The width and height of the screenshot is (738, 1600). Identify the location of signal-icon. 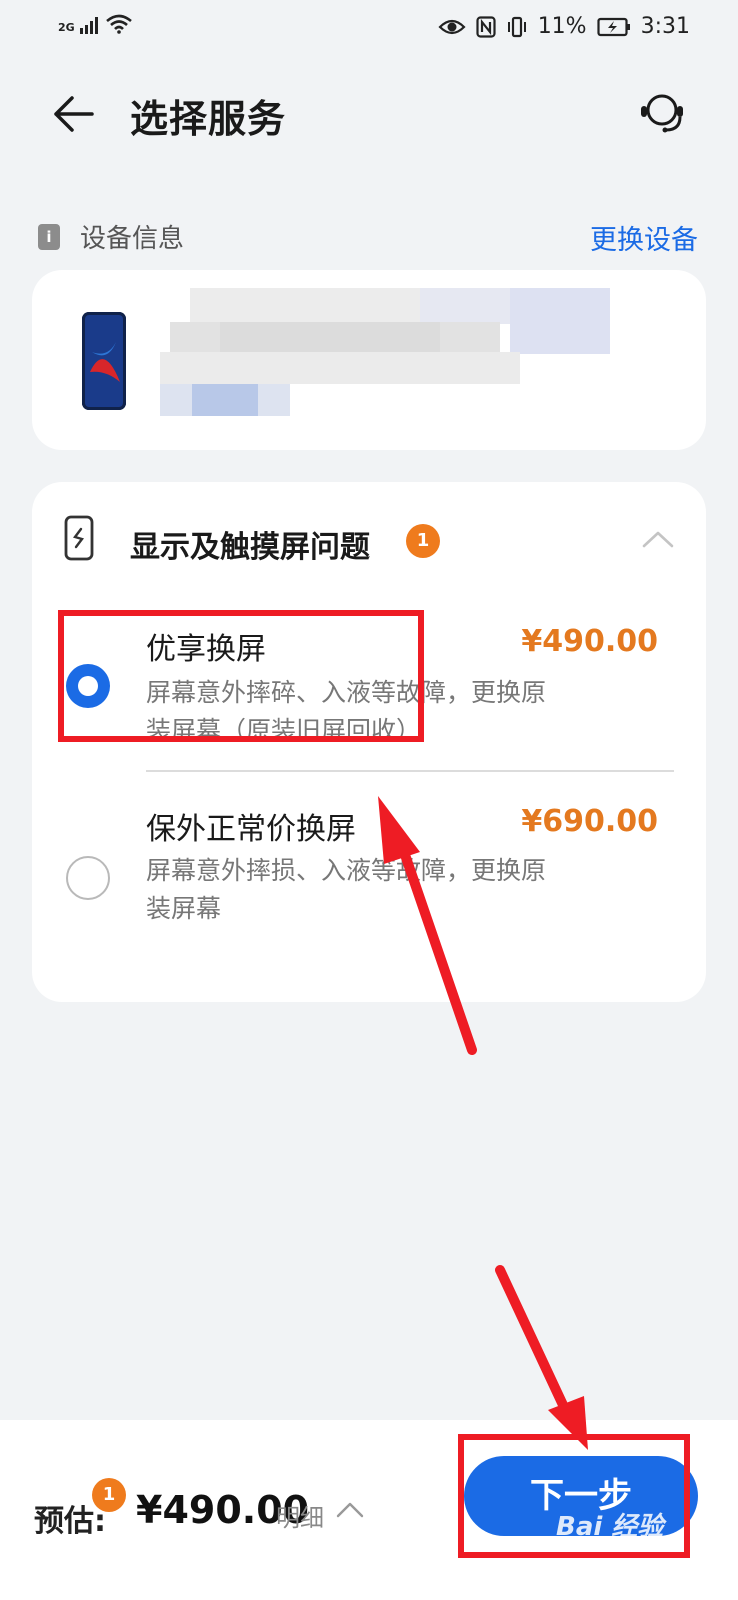
(88, 25).